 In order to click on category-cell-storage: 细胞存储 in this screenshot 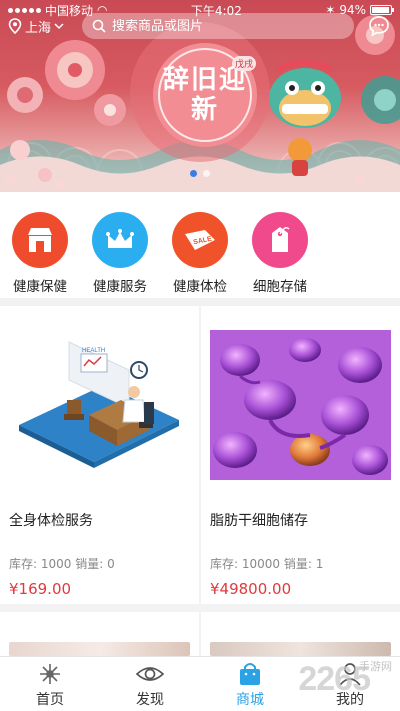, I will do `click(280, 255)`.